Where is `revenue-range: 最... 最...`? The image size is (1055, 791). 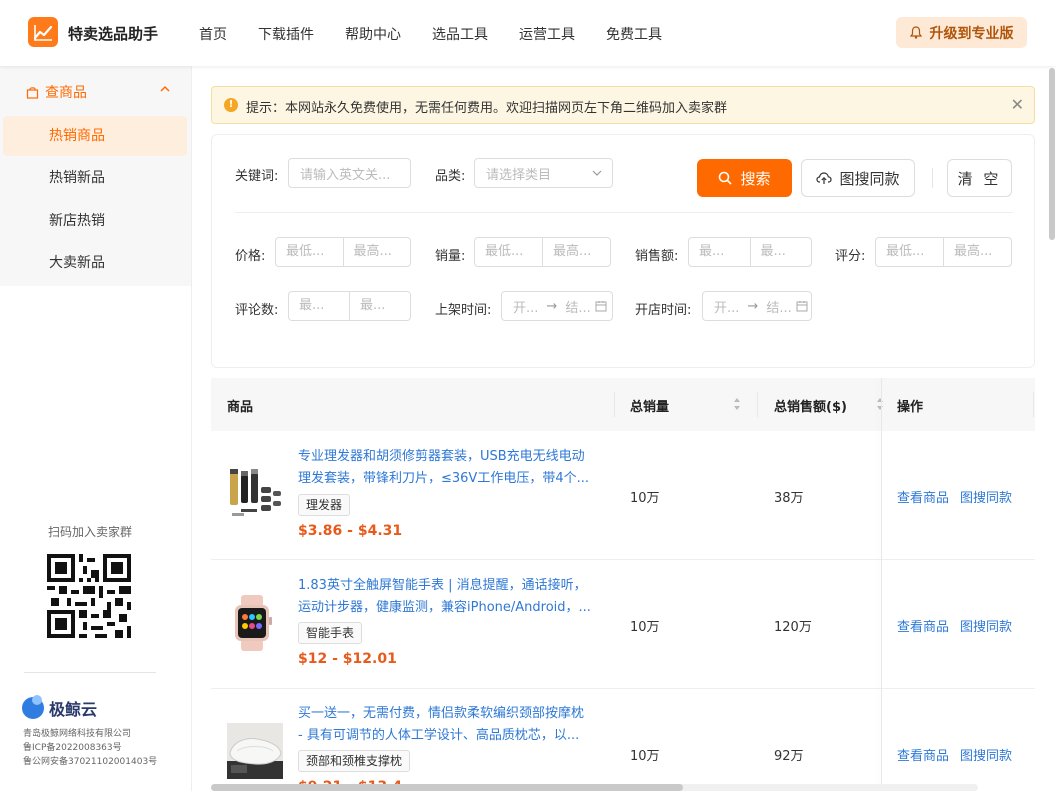 revenue-range: 最... 最... is located at coordinates (750, 252).